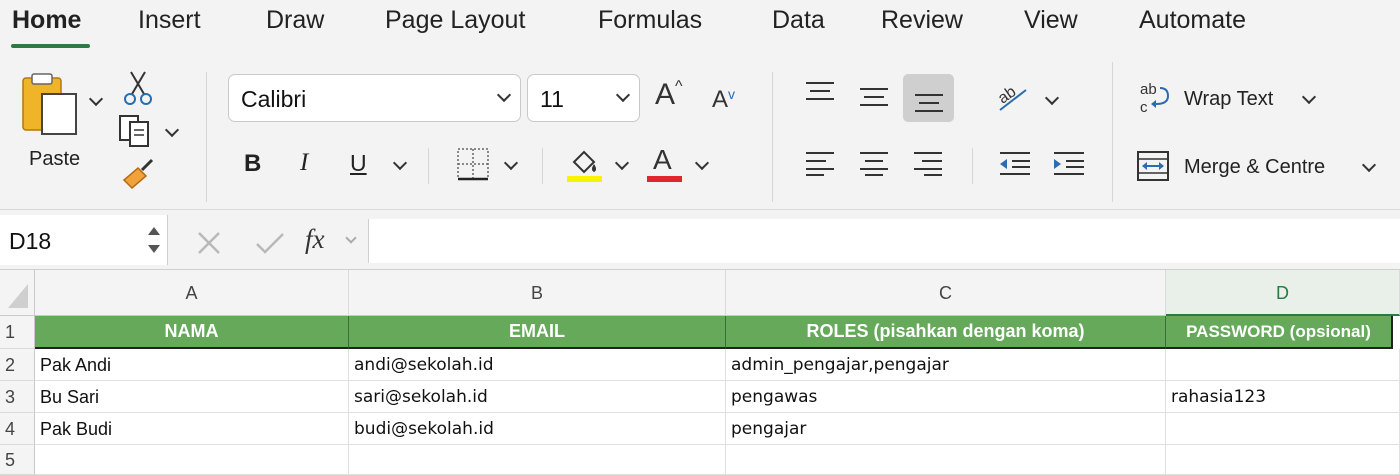  What do you see at coordinates (537, 365) in the screenshot?
I see `cell-b2: andi@sekolah.id` at bounding box center [537, 365].